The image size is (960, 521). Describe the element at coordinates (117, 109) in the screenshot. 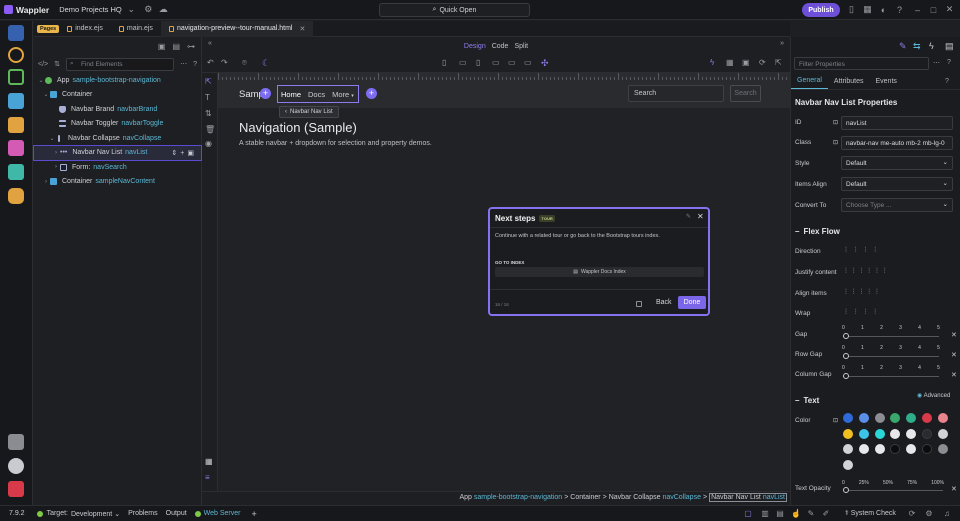

I see `tree-row-navbar-brand: Navbar Brand navbarBrand` at that location.